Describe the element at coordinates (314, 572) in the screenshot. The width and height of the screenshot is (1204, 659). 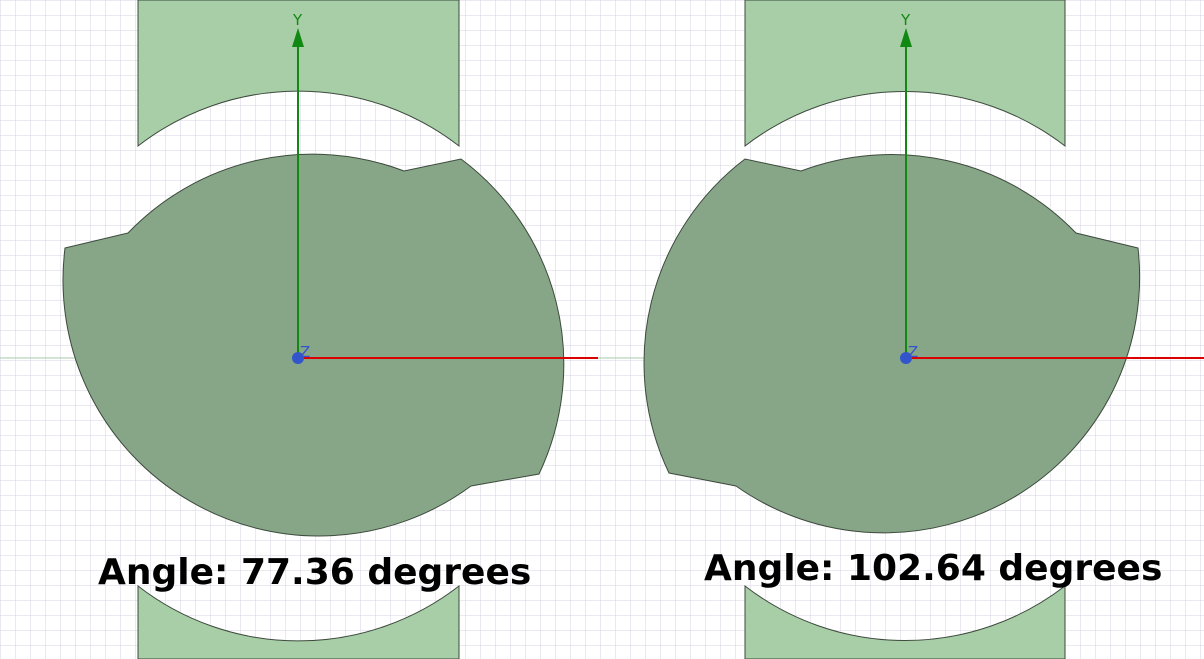
I see `angle-caption: Angle: 77.36 degrees` at that location.